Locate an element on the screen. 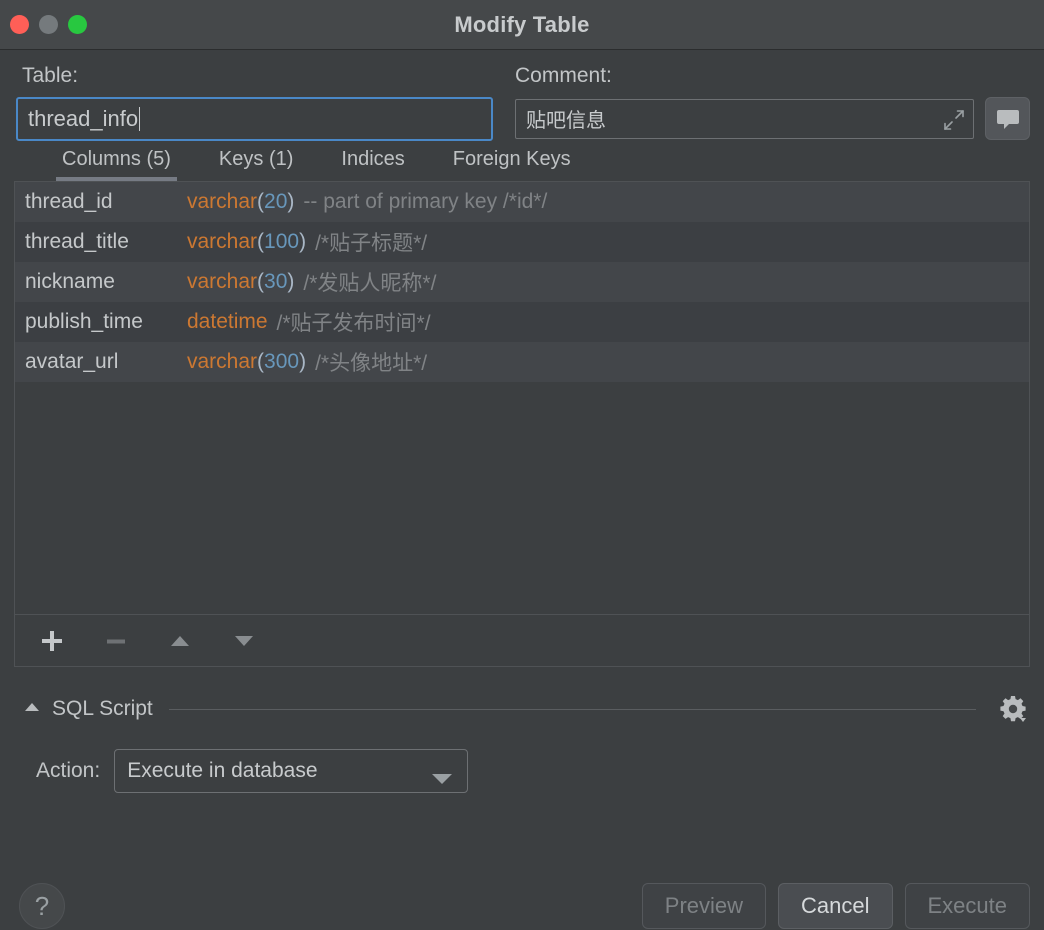 This screenshot has height=930, width=1044. title-bar: Modify Table is located at coordinates (522, 25).